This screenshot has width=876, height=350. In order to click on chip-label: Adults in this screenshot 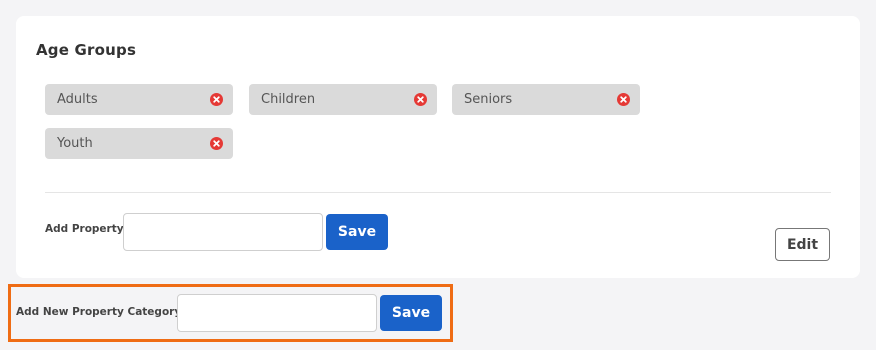, I will do `click(77, 99)`.